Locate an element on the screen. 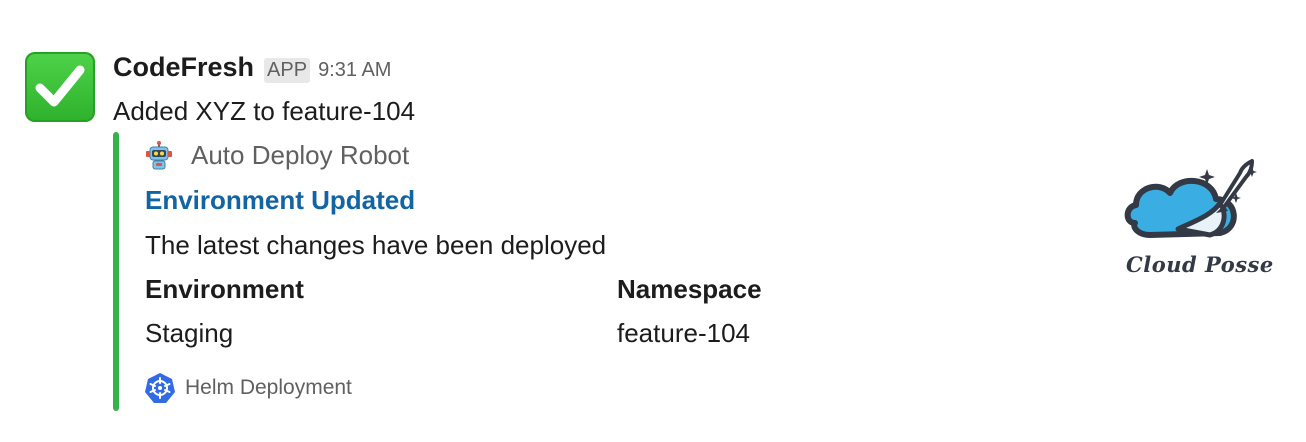 Image resolution: width=1306 pixels, height=442 pixels. field-value-namespace: feature-104 is located at coordinates (683, 333).